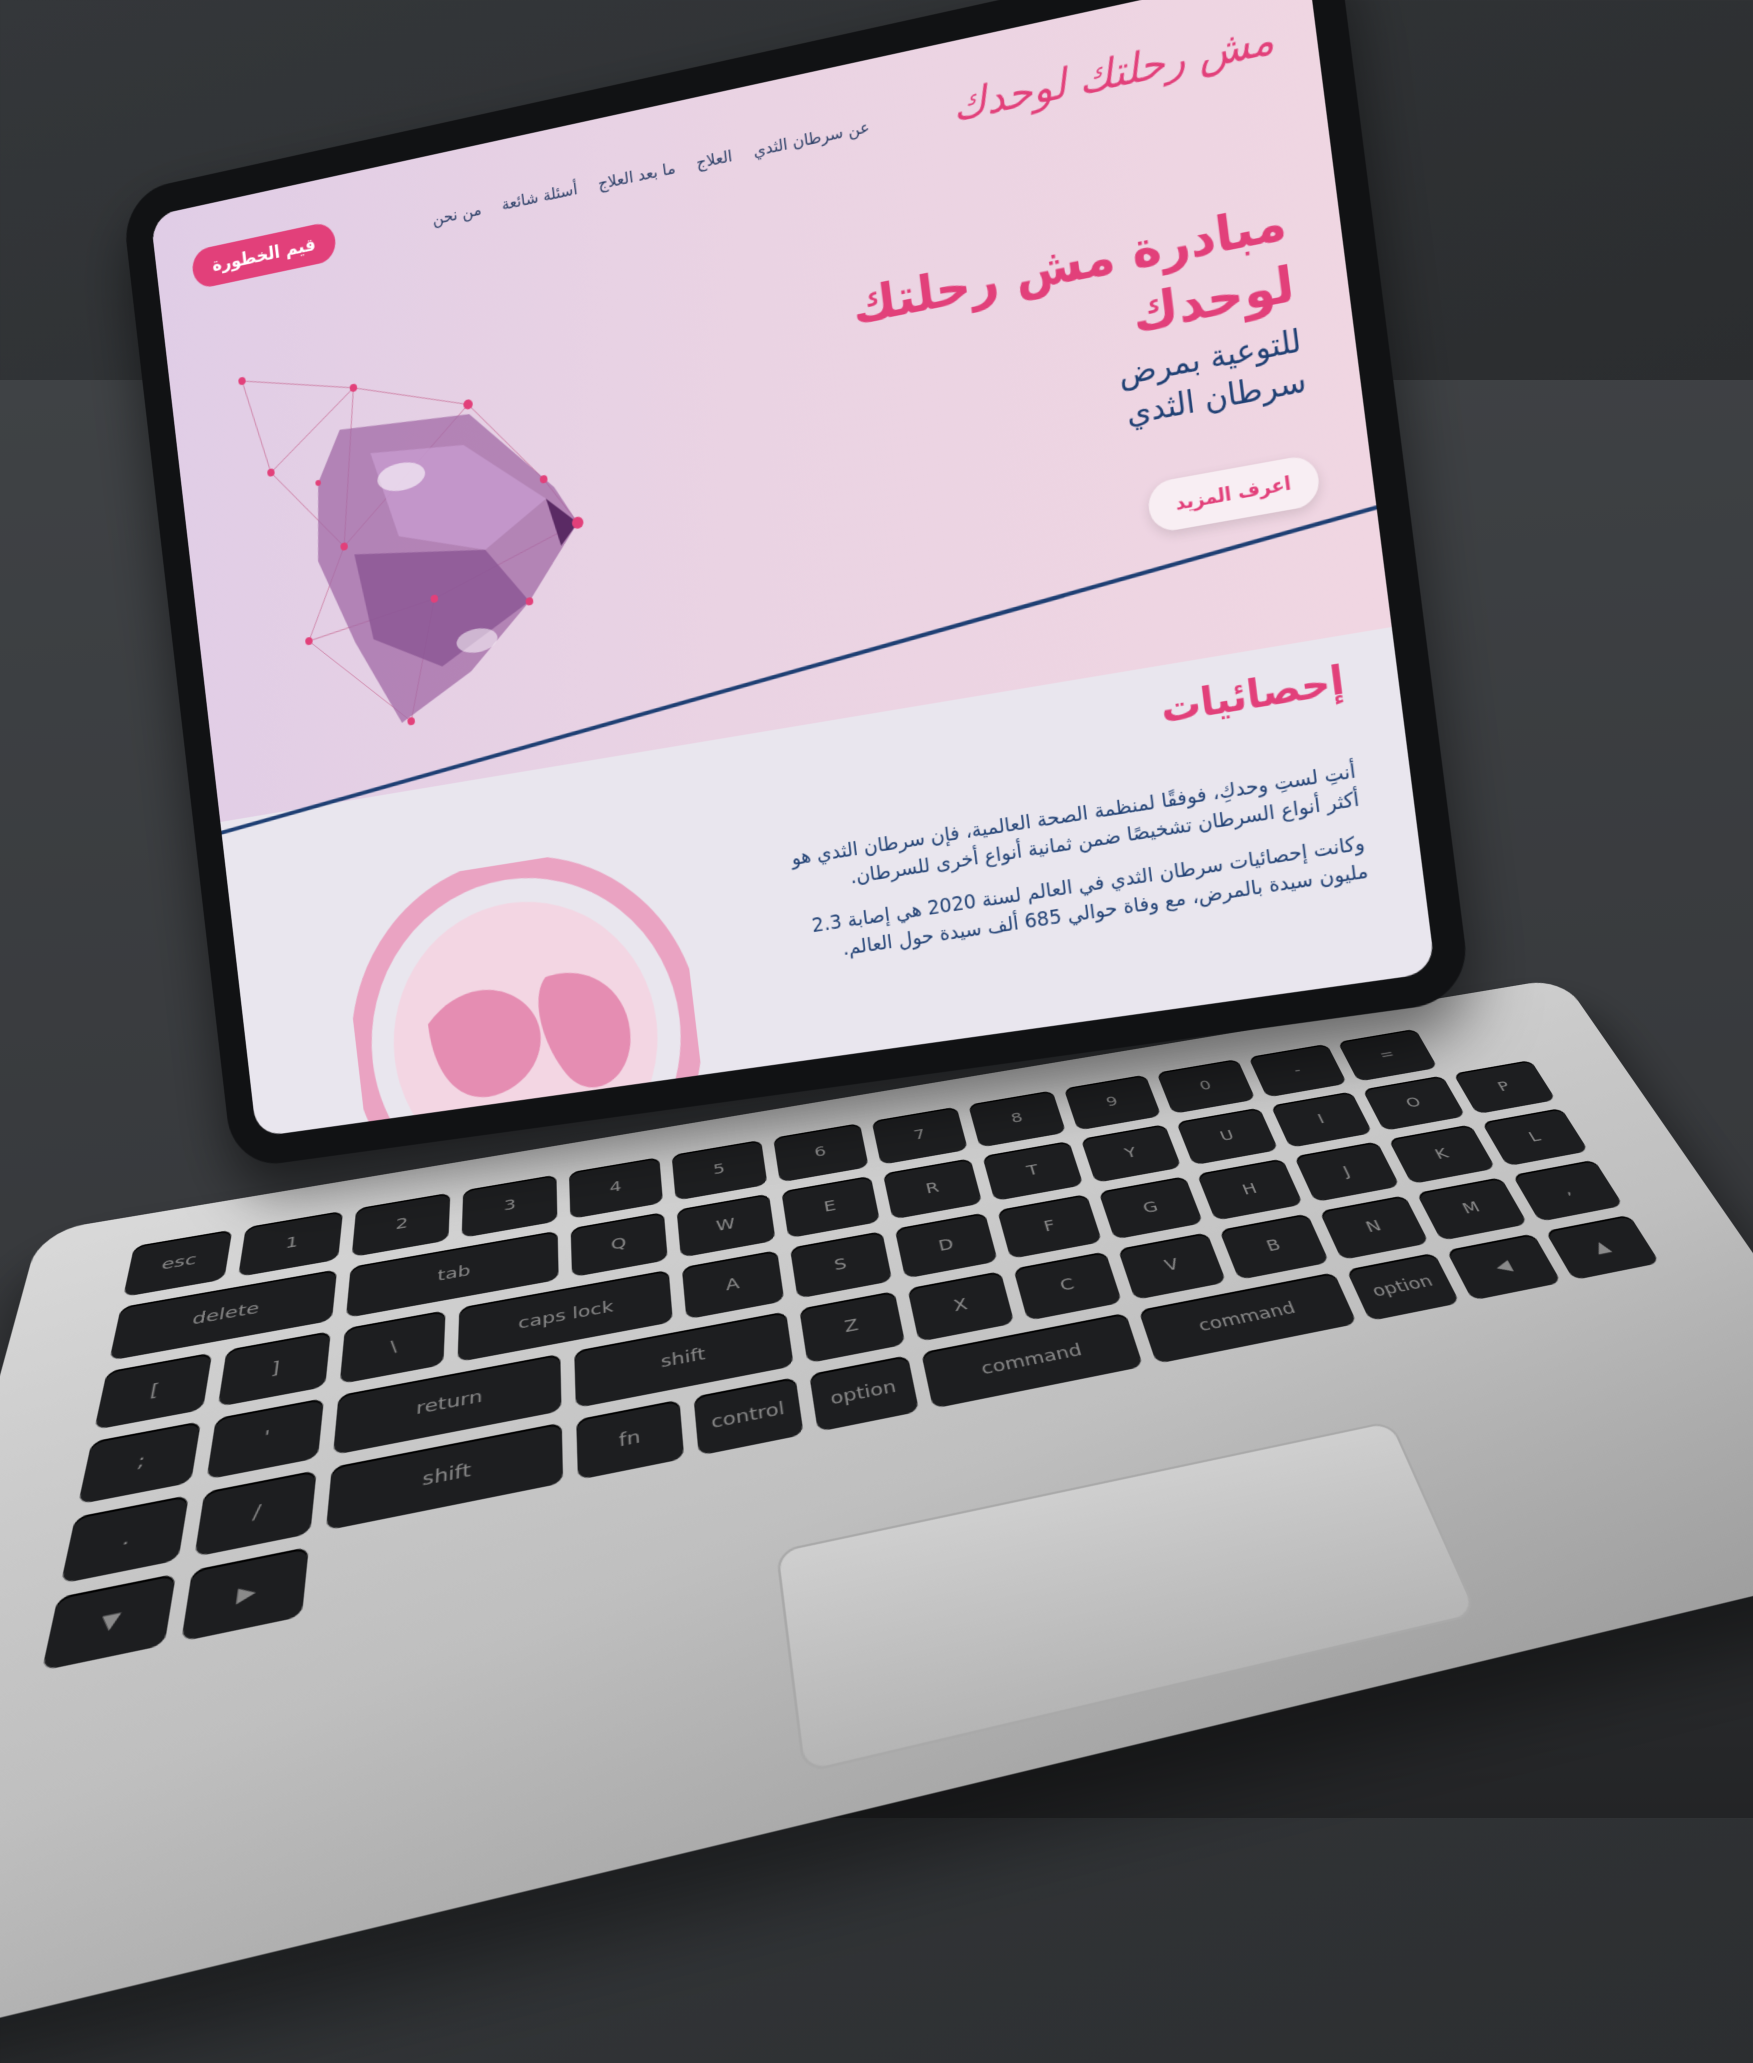 This screenshot has width=1753, height=2063. What do you see at coordinates (932, 1188) in the screenshot?
I see `key-r: R` at bounding box center [932, 1188].